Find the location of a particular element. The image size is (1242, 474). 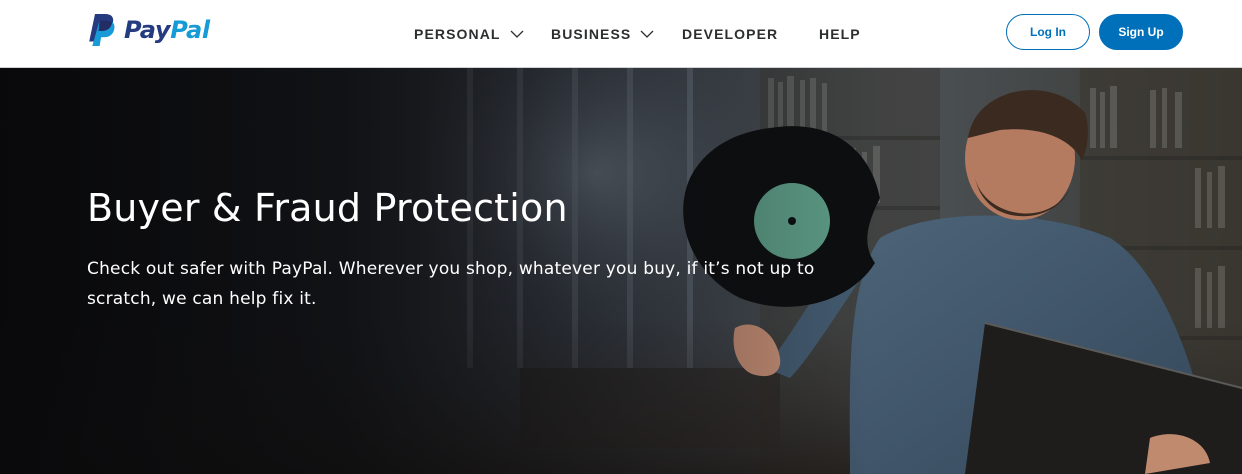

signup-button: Sign Up is located at coordinates (1141, 32).